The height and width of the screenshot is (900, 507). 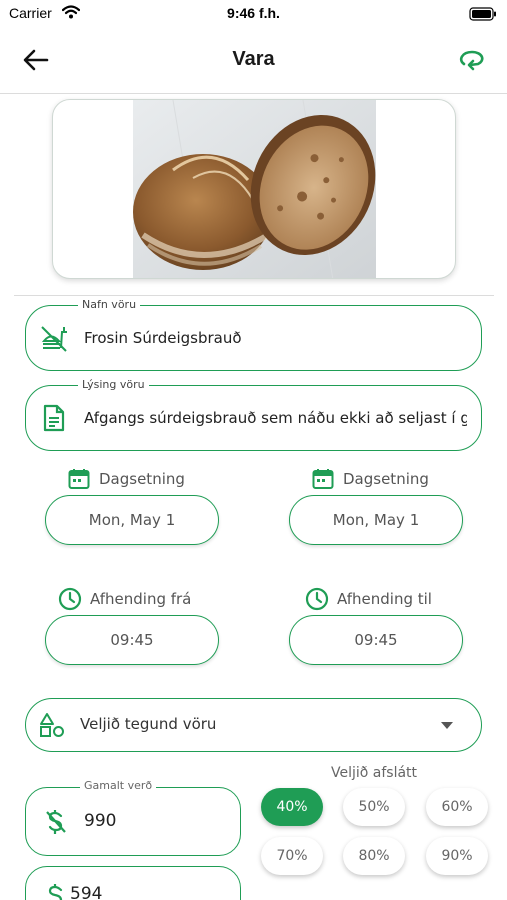 What do you see at coordinates (253, 334) in the screenshot?
I see `product-name-field: Nafn vöru Frosin Súrdeigsbrauð` at bounding box center [253, 334].